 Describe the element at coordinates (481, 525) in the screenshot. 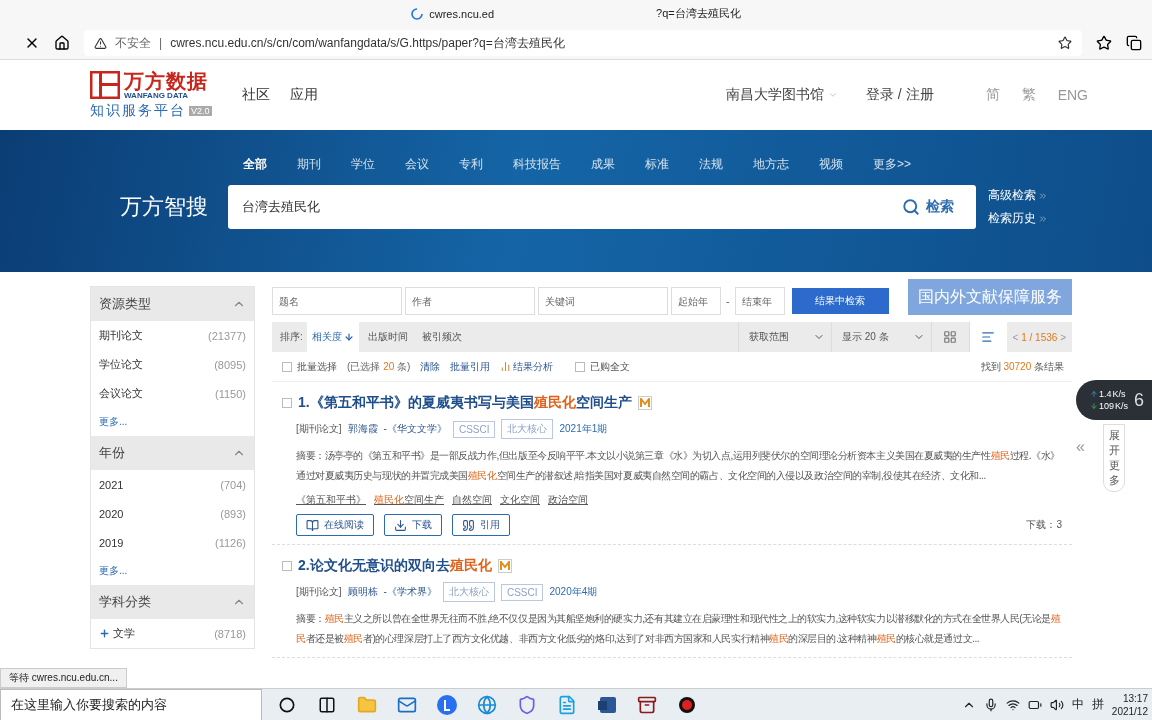

I see `action-button: 引用` at that location.